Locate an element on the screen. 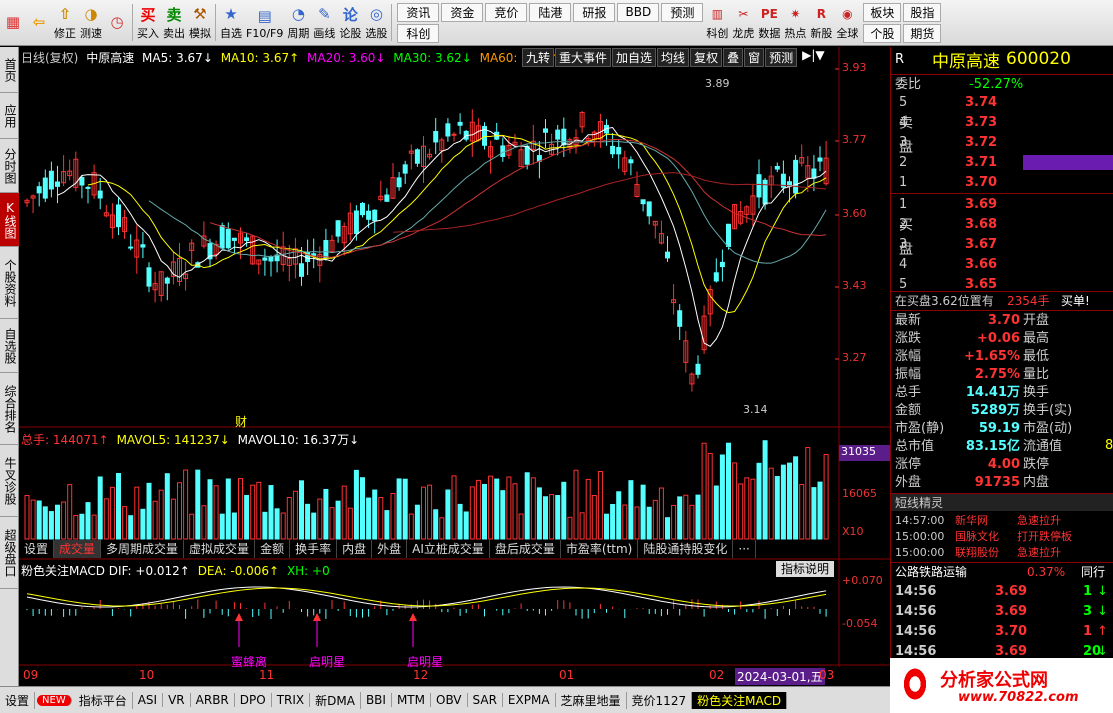 This screenshot has height=713, width=1113. bottom-tab-5: ARBR is located at coordinates (213, 700).